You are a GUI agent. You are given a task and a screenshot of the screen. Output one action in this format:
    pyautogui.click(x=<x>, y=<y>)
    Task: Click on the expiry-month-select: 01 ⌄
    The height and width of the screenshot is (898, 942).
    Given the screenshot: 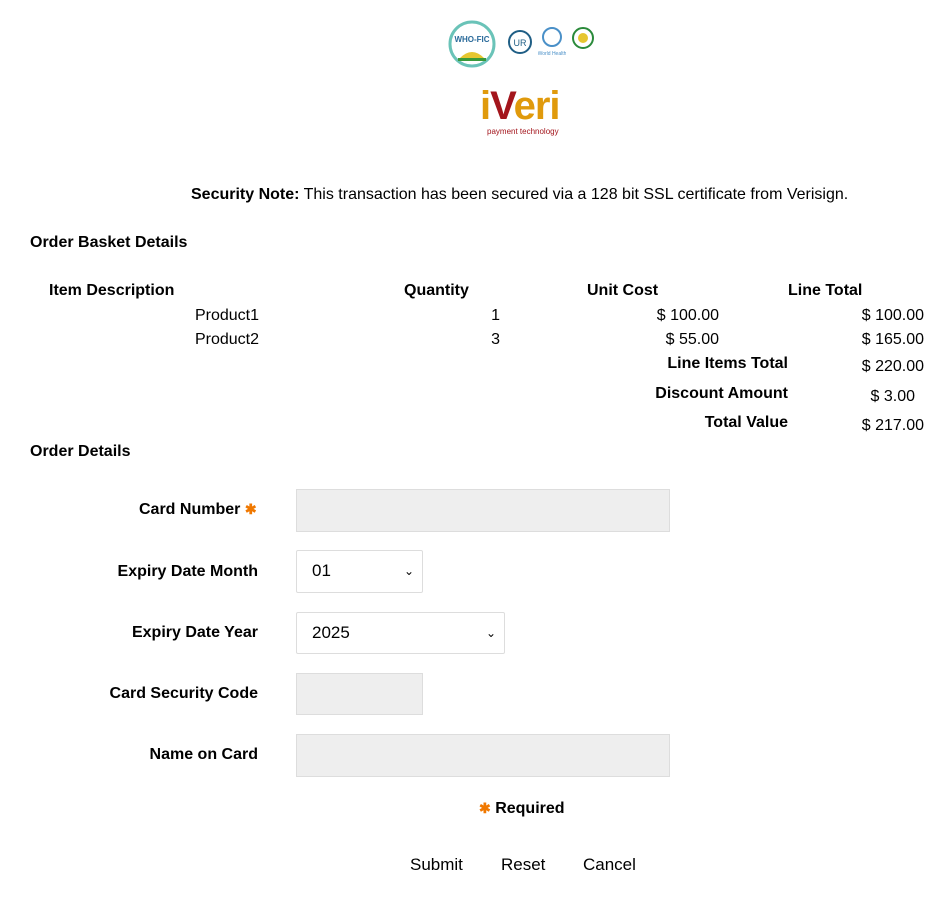 What is the action you would take?
    pyautogui.click(x=359, y=571)
    